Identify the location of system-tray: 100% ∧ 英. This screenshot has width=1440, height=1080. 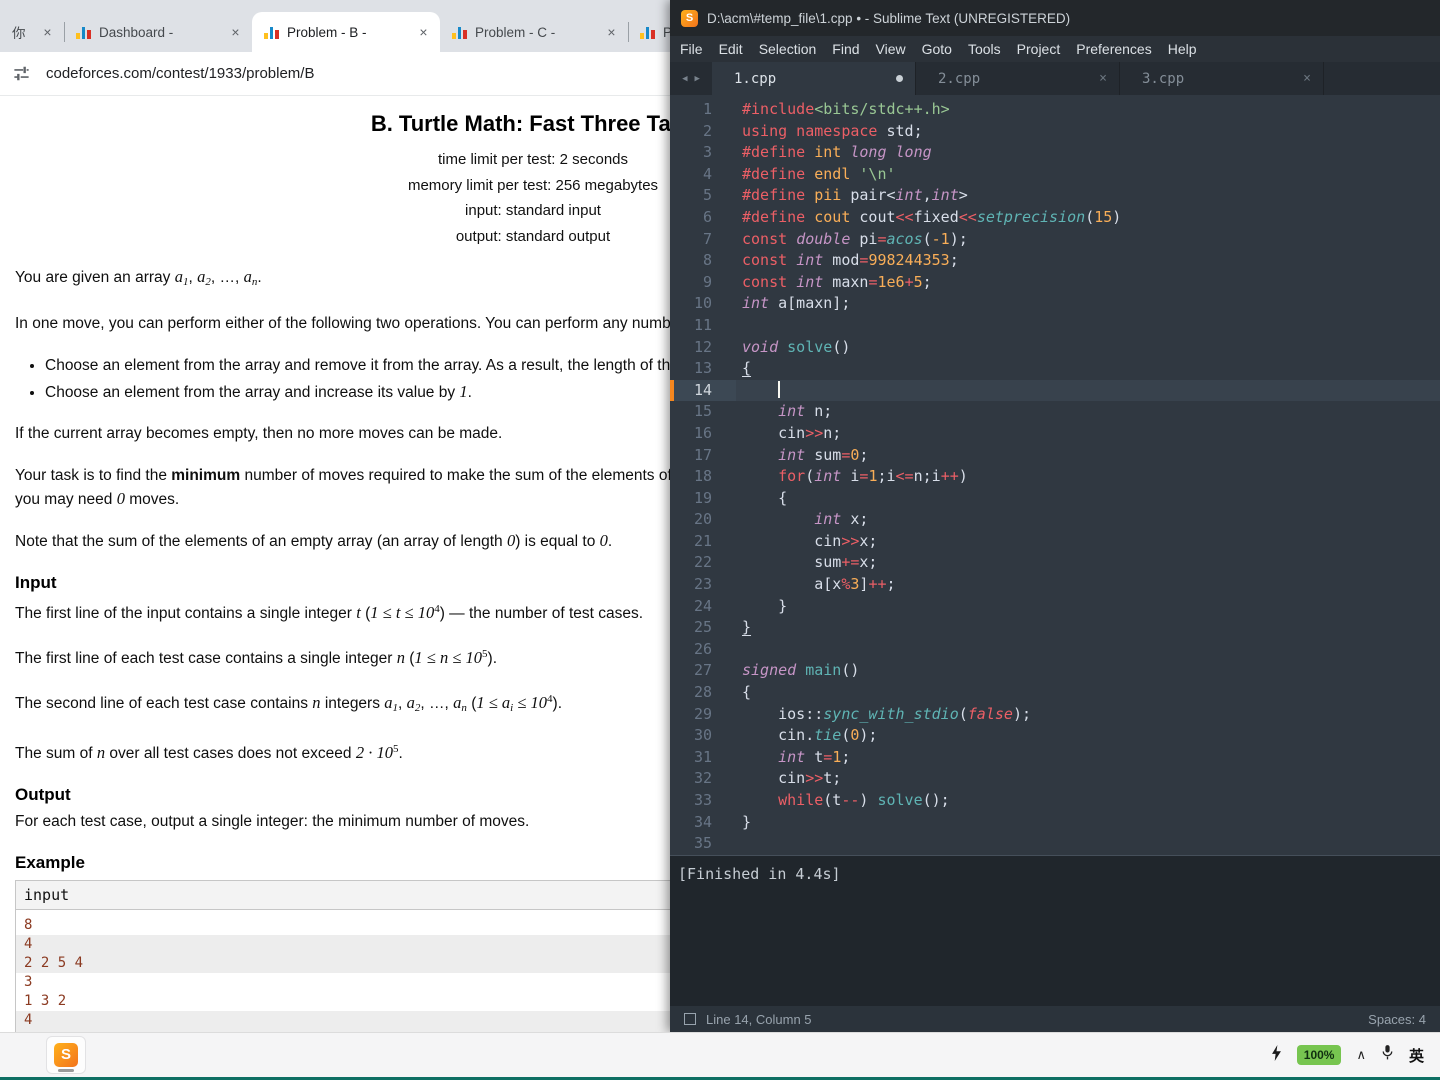
(1355, 1055).